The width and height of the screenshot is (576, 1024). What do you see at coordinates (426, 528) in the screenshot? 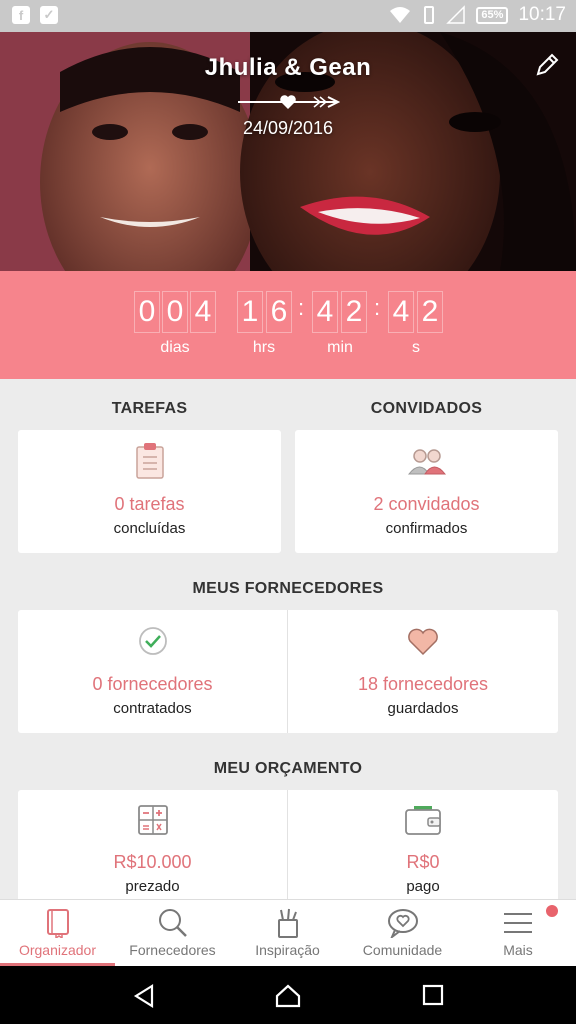
I see `guests-status: confirmados` at bounding box center [426, 528].